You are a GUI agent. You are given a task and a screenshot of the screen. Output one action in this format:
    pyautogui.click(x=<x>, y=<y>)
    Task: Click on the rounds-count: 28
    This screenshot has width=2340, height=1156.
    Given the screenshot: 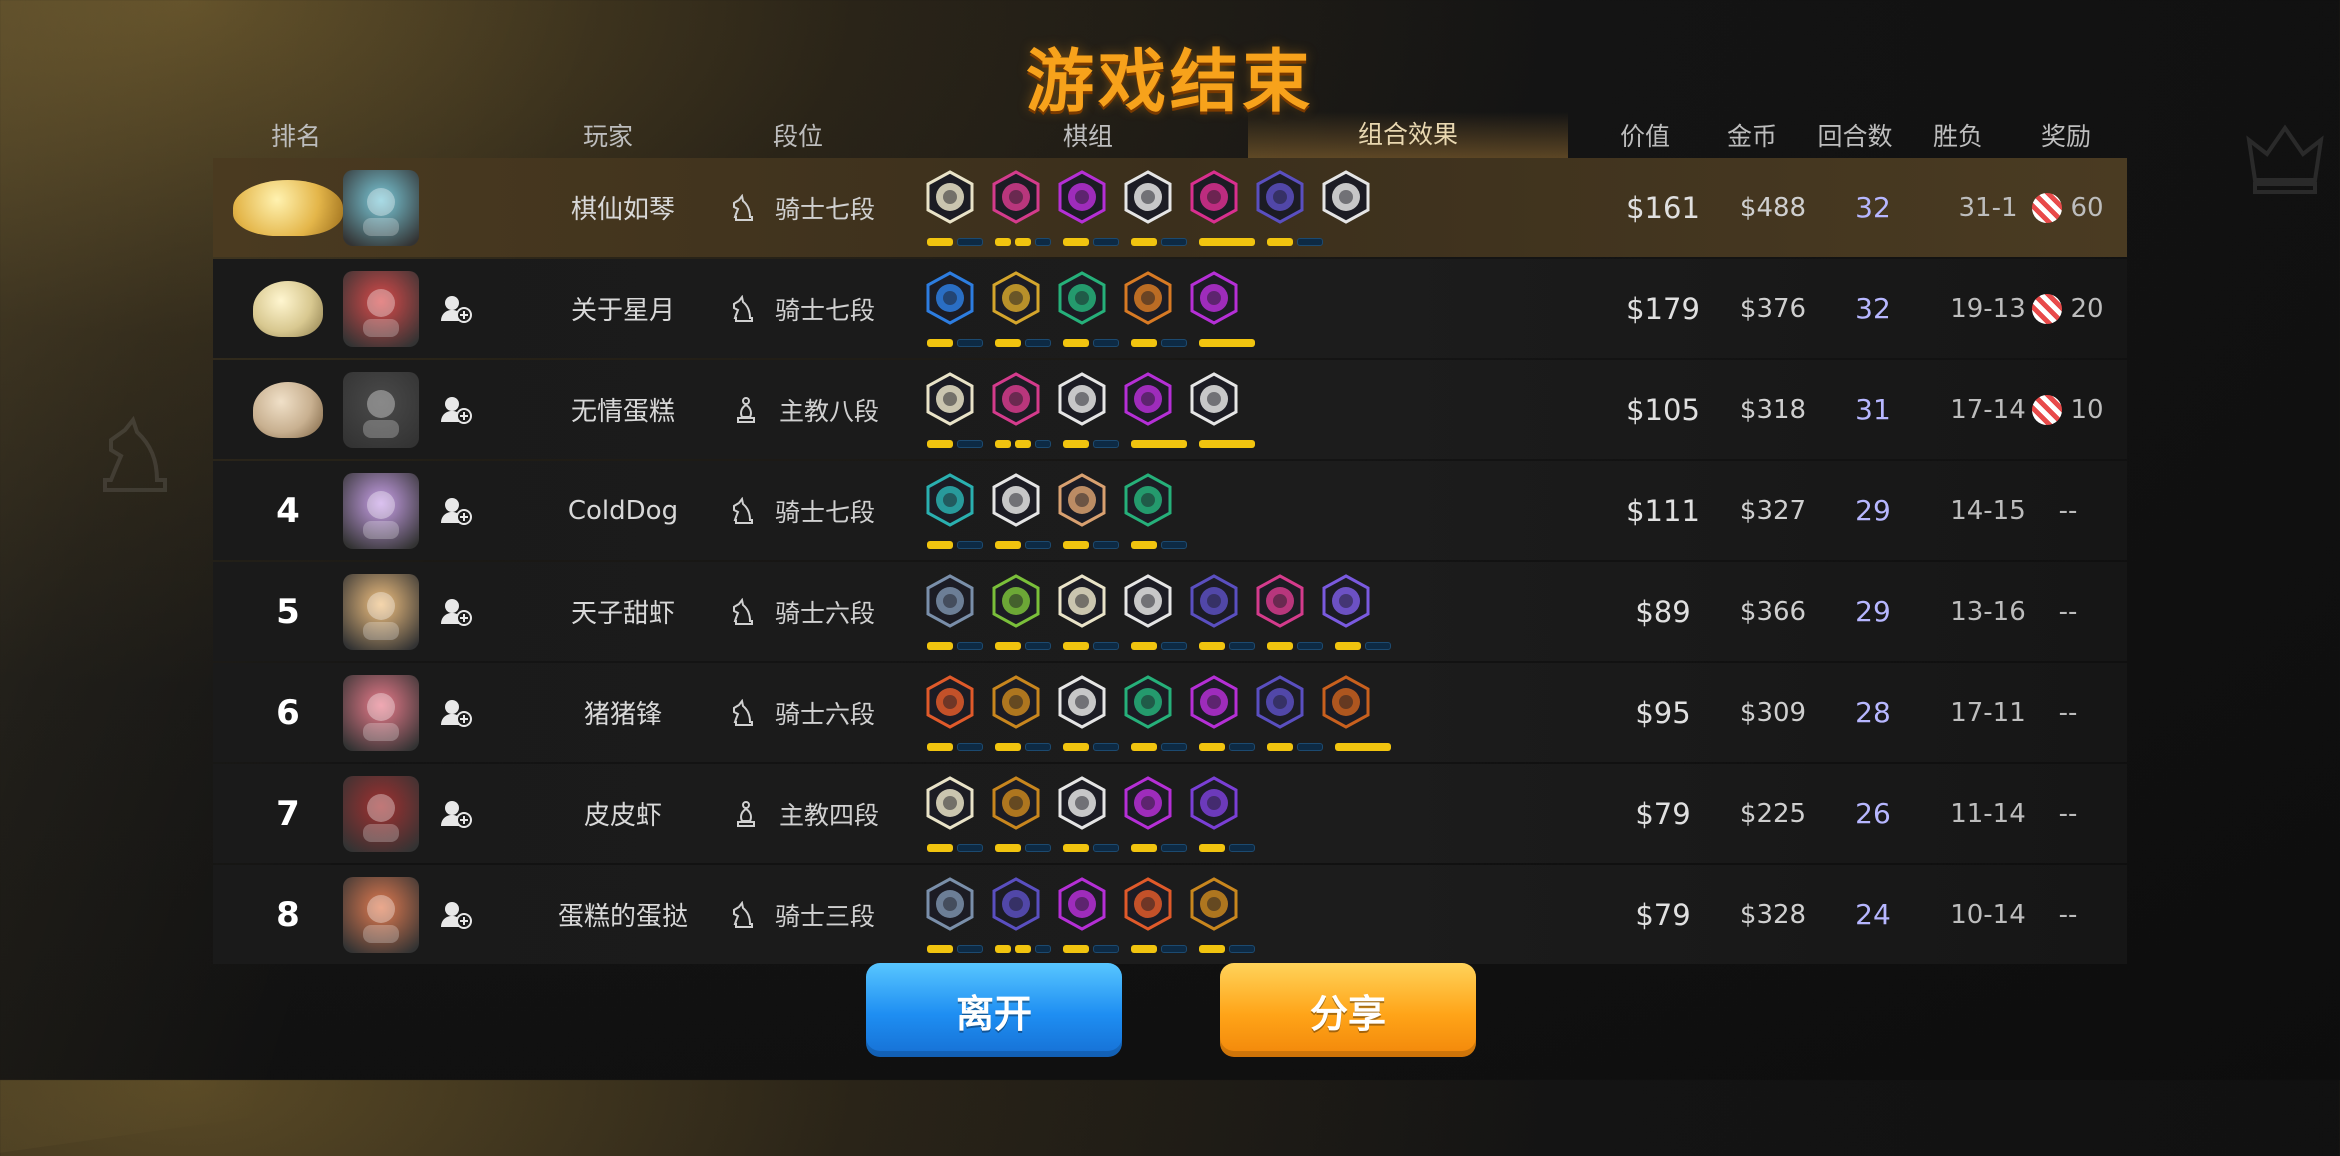 What is the action you would take?
    pyautogui.click(x=1873, y=712)
    